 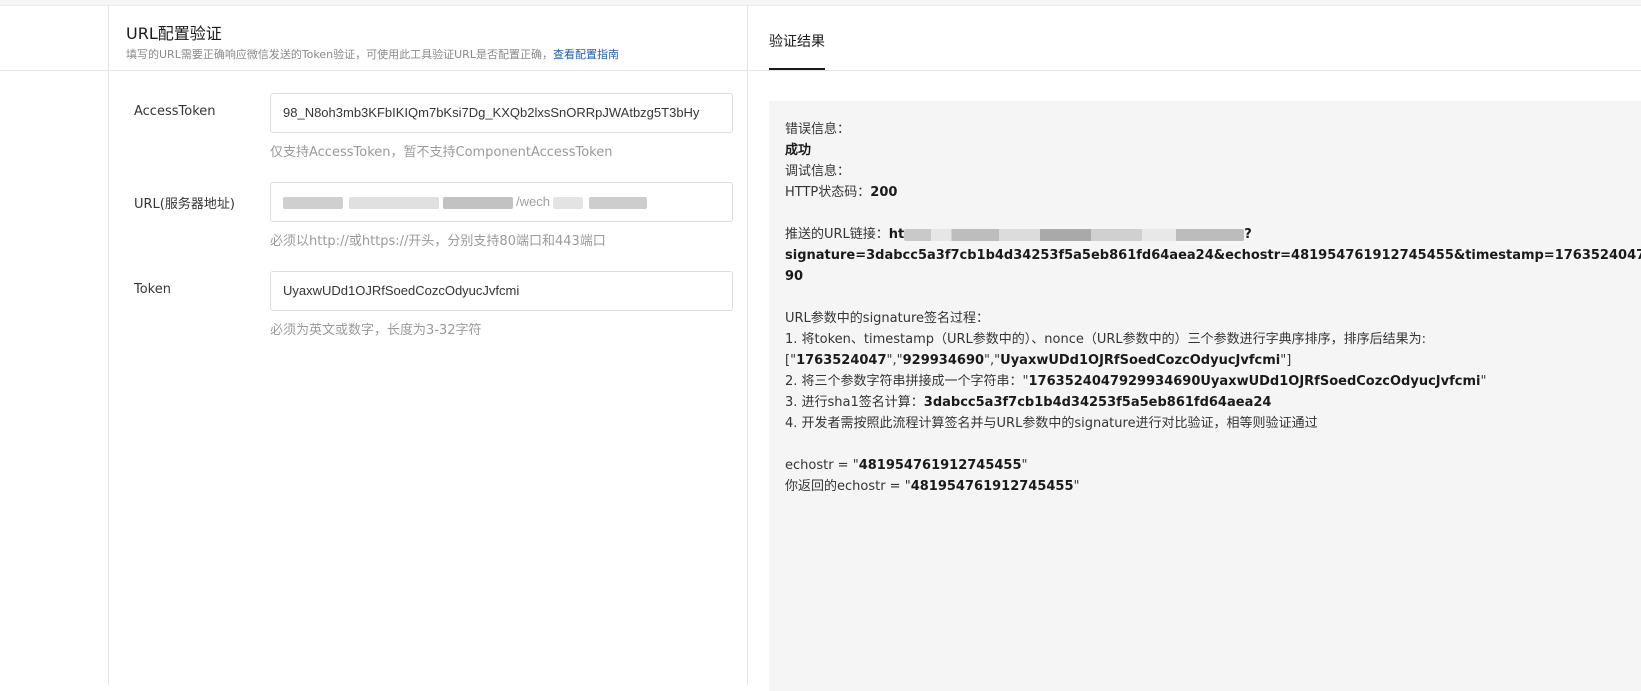 What do you see at coordinates (533, 201) in the screenshot?
I see `url-visible-fragment: /wech` at bounding box center [533, 201].